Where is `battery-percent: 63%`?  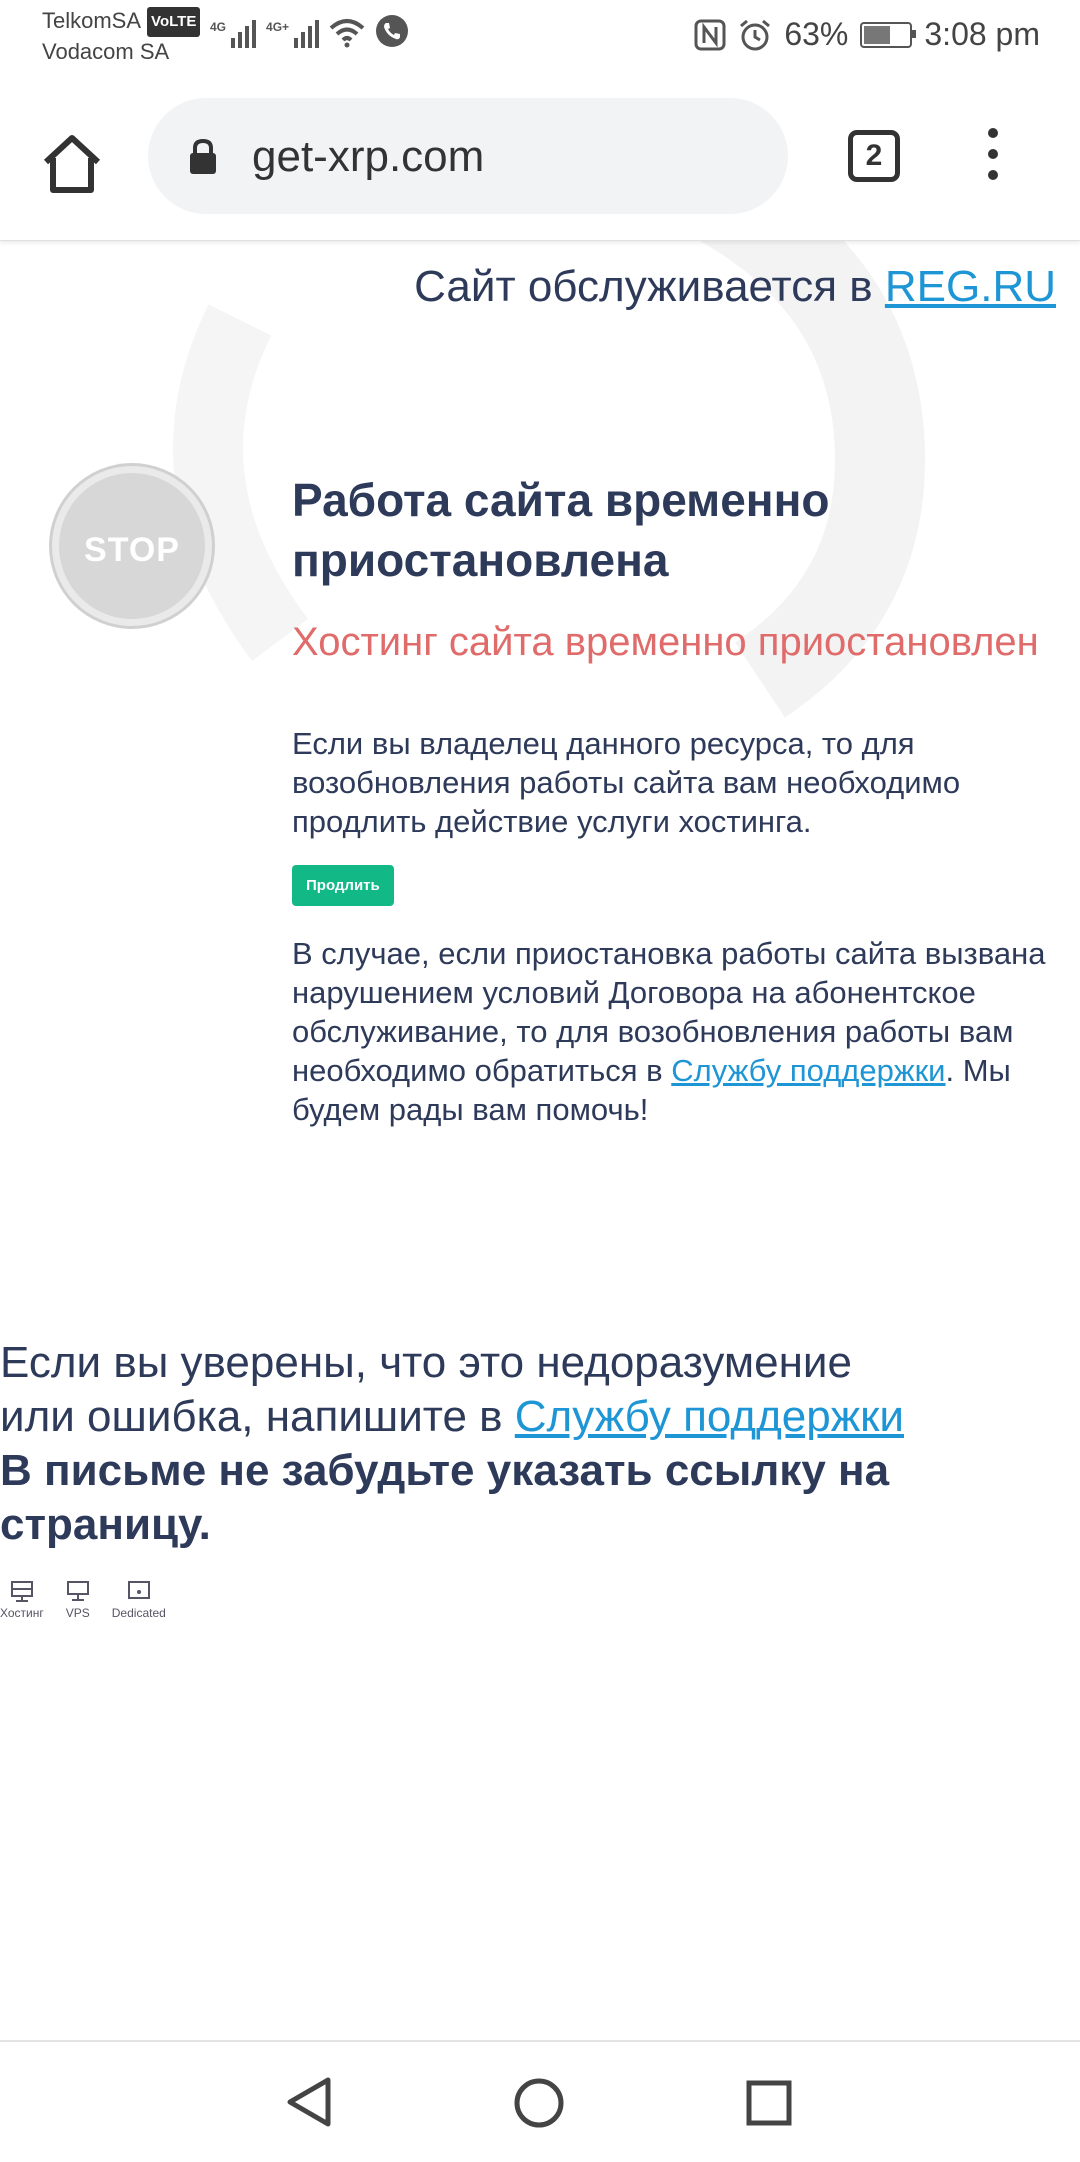 battery-percent: 63% is located at coordinates (816, 34).